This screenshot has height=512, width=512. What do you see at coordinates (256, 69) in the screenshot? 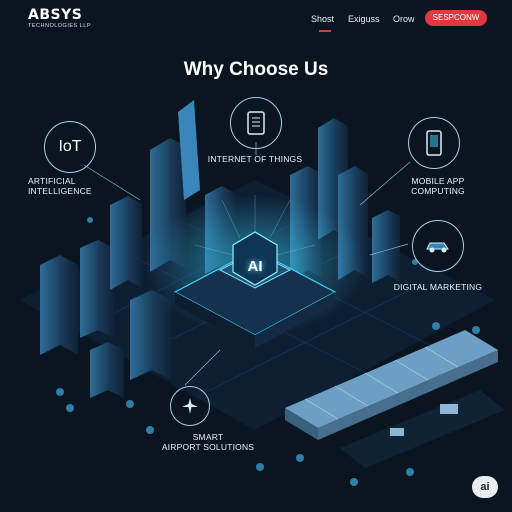
I see `section-title: Why Choose Us` at bounding box center [256, 69].